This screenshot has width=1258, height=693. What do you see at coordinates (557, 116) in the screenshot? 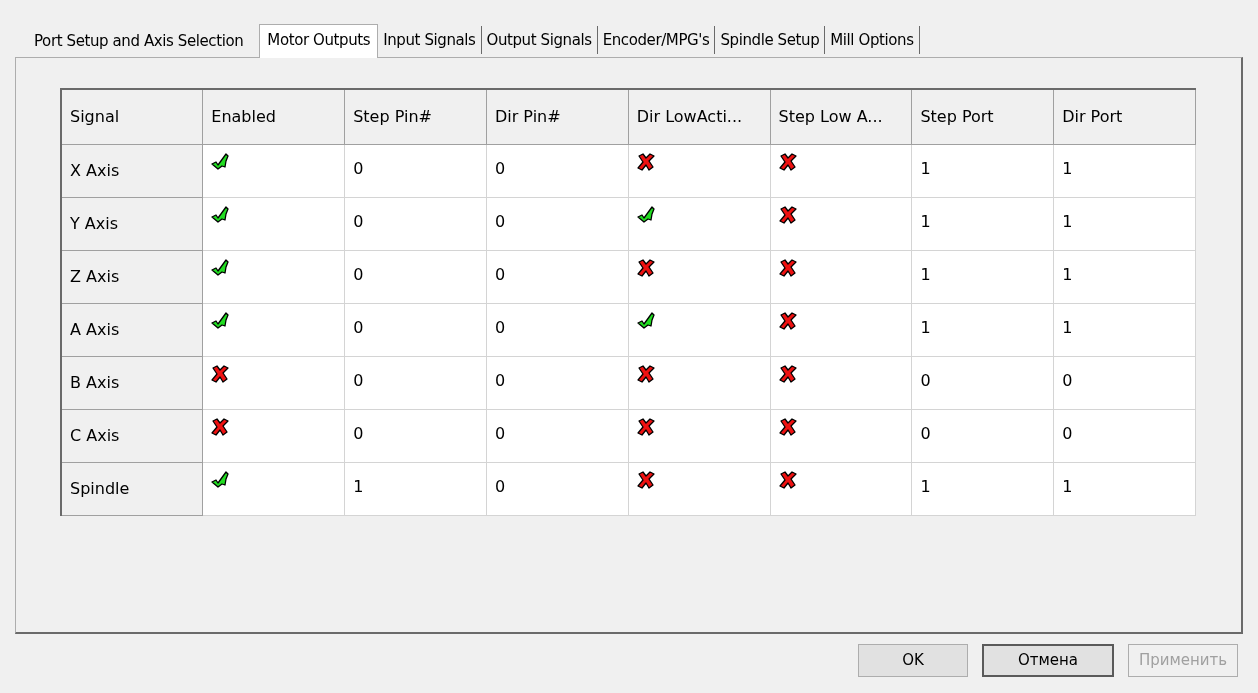
I see `column-header: Dir Pin#` at bounding box center [557, 116].